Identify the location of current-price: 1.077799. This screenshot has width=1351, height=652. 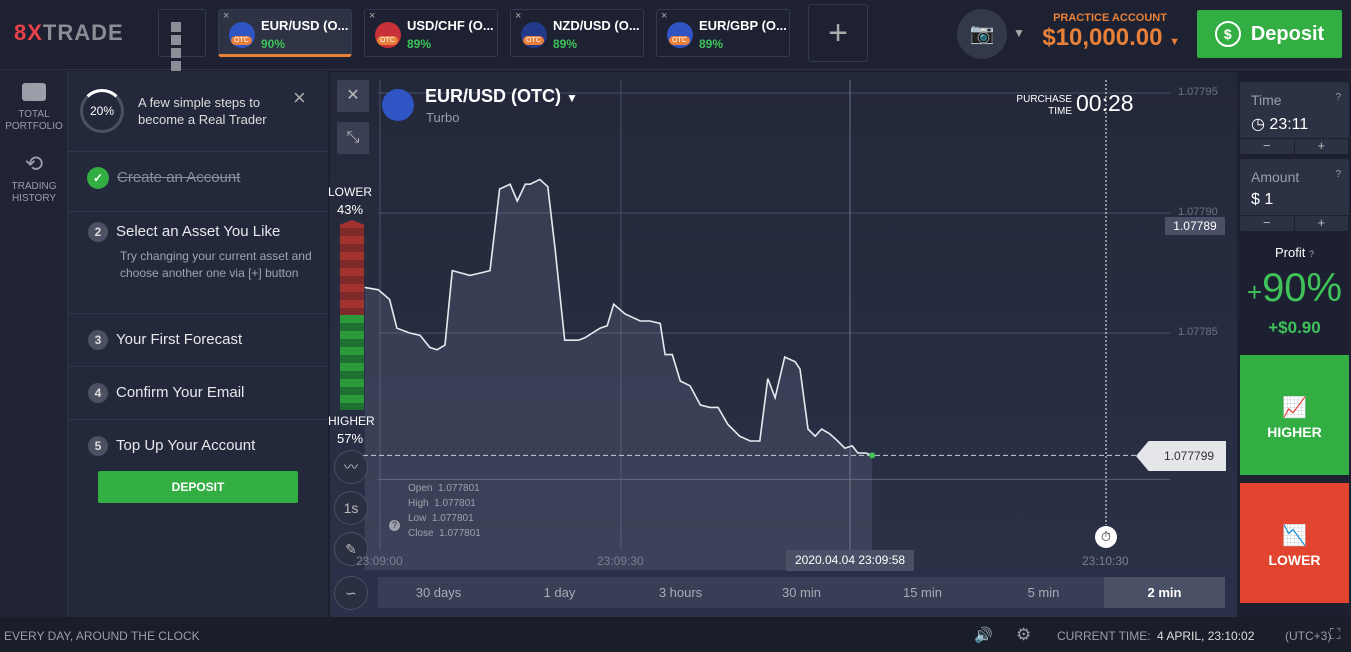
(1181, 456).